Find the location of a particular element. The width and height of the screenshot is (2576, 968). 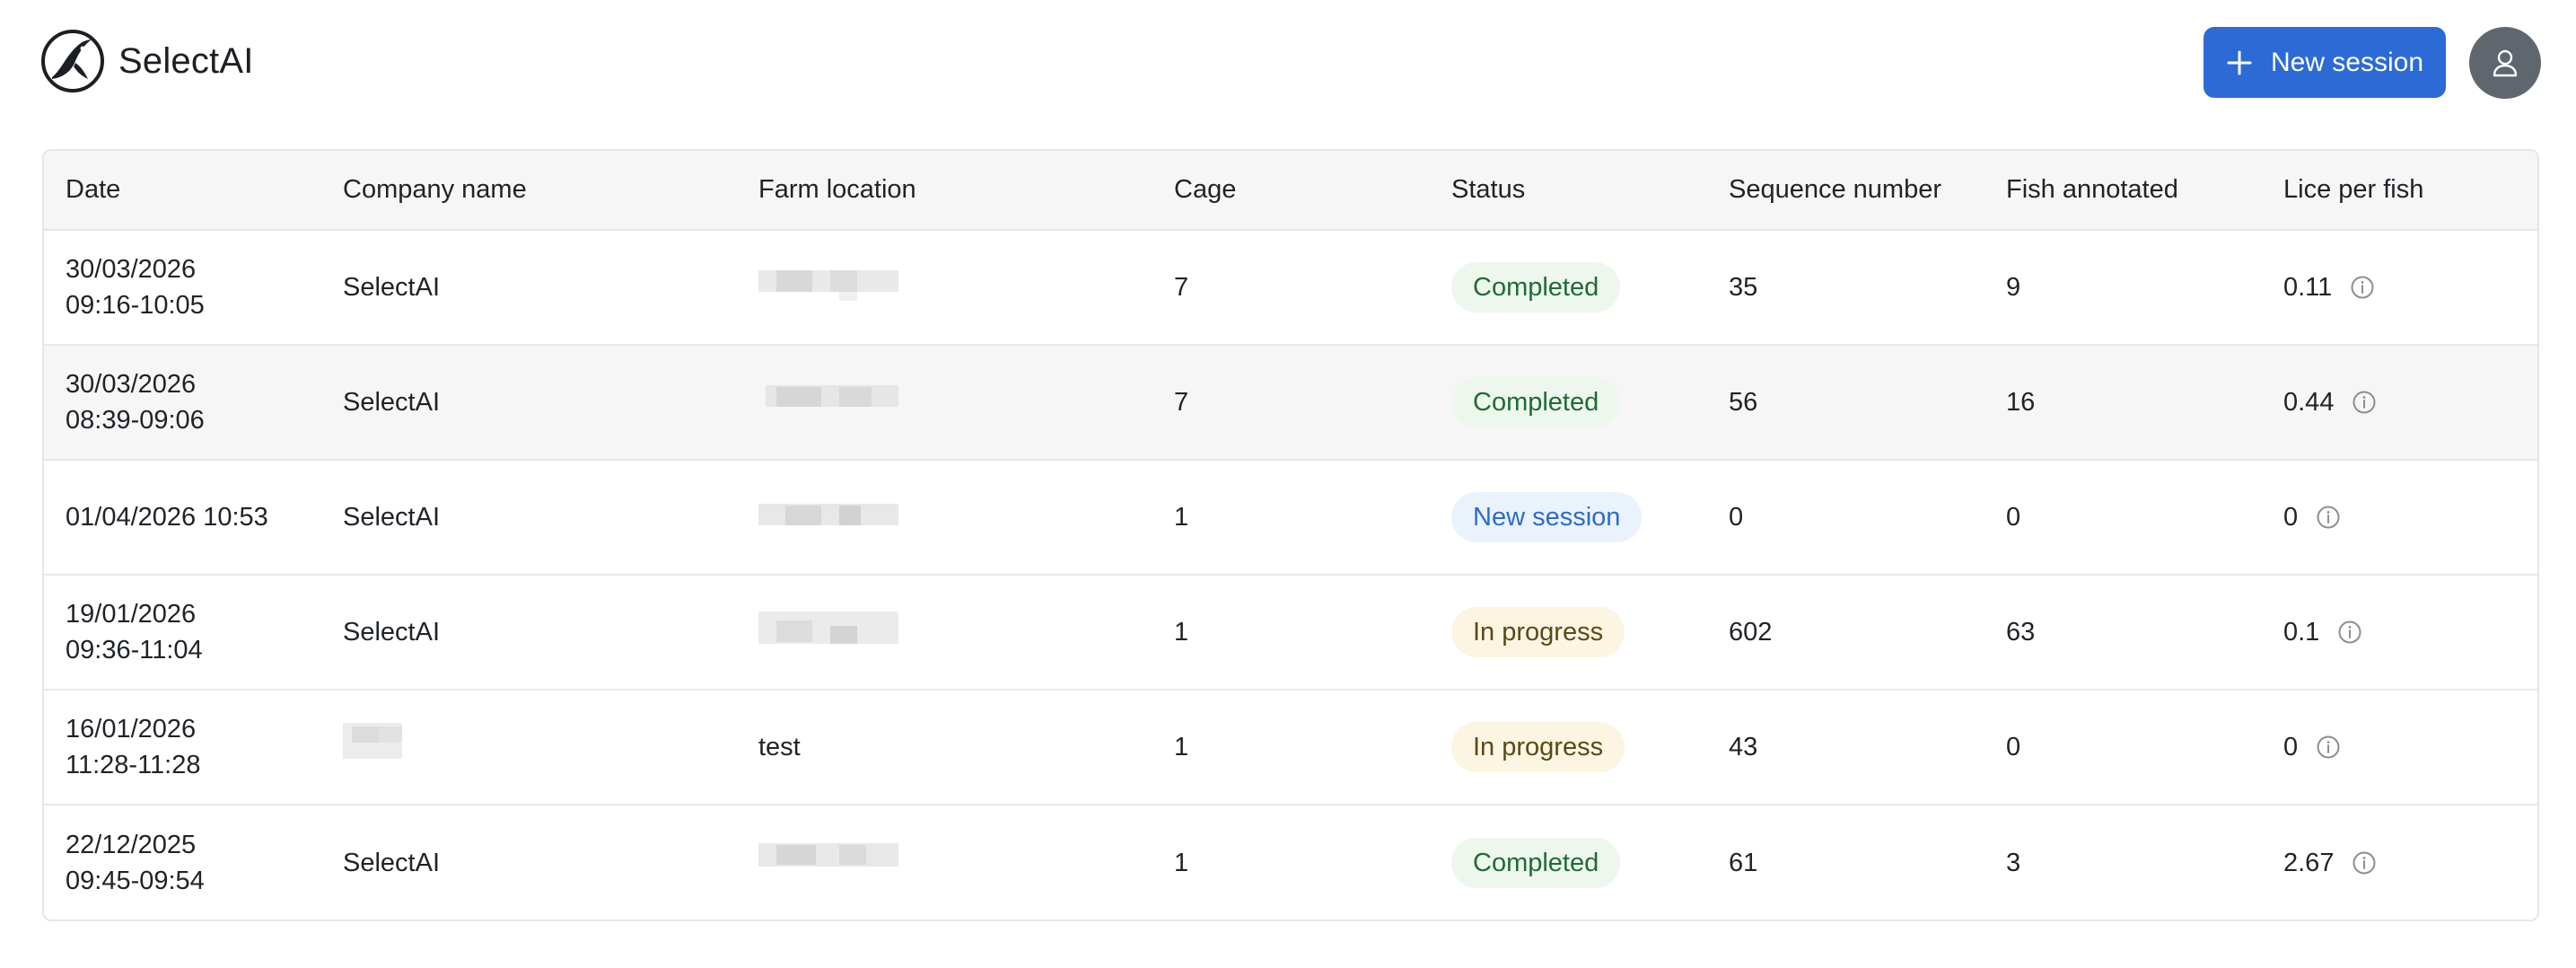

lice-cell: 0.44 is located at coordinates (2399, 402).